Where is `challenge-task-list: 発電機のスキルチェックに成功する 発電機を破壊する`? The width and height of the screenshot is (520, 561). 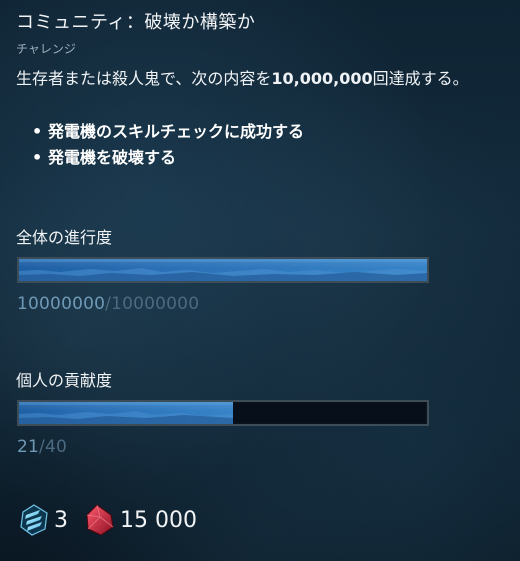 challenge-task-list: 発電機のスキルチェックに成功する 発電機を破壊する is located at coordinates (167, 145).